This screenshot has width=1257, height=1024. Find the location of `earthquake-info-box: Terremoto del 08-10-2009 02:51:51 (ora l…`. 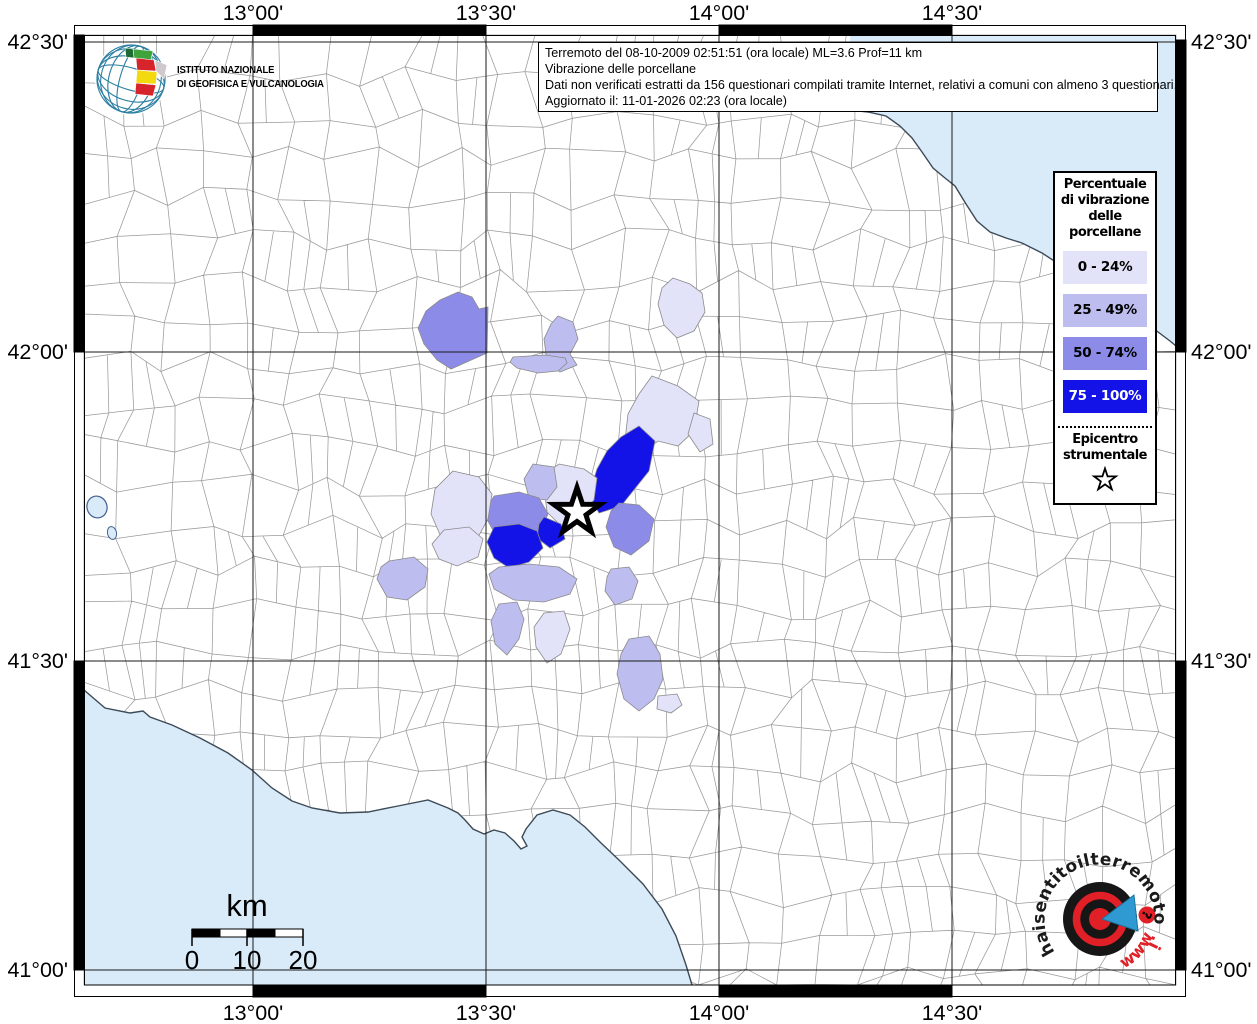

earthquake-info-box: Terremoto del 08-10-2009 02:51:51 (ora l… is located at coordinates (858, 77).